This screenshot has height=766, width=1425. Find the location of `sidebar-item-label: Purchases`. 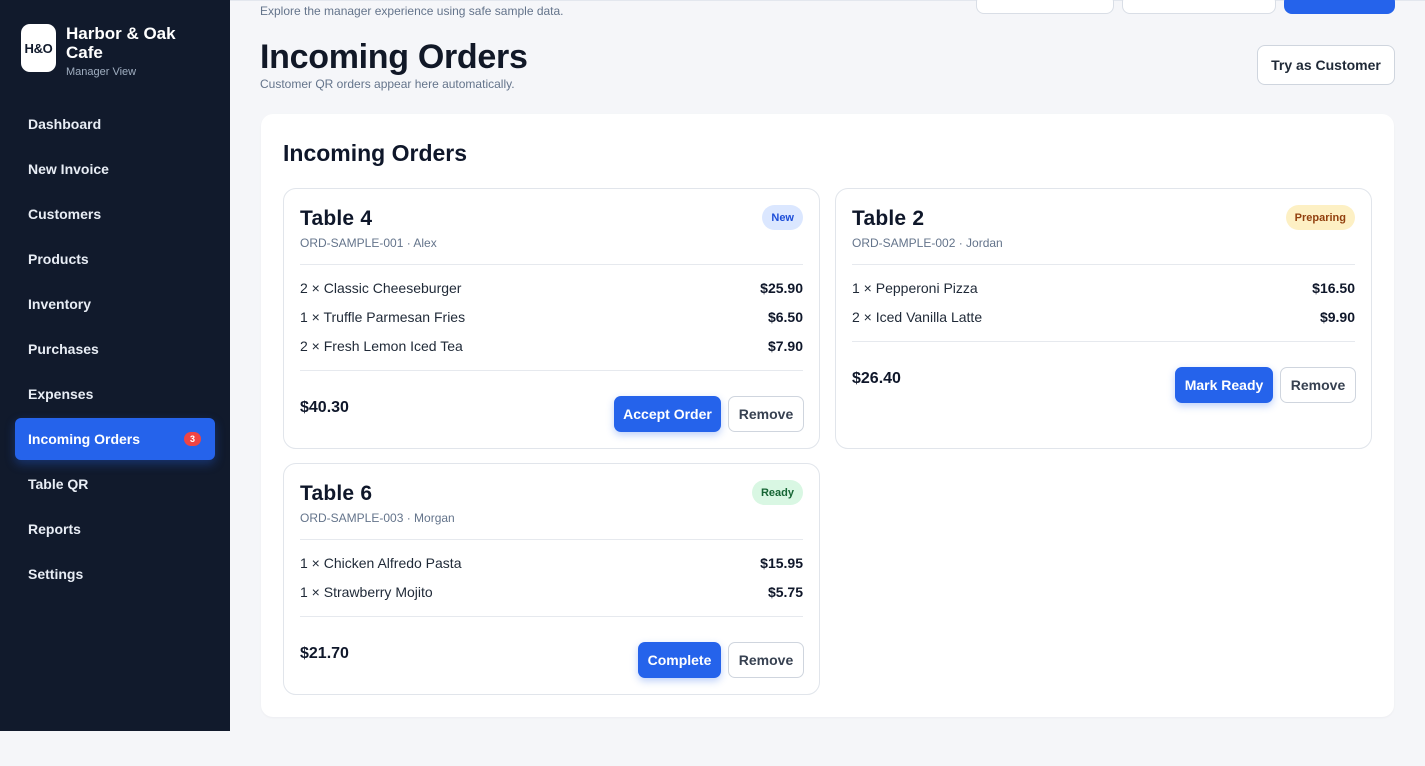

sidebar-item-label: Purchases is located at coordinates (63, 349).